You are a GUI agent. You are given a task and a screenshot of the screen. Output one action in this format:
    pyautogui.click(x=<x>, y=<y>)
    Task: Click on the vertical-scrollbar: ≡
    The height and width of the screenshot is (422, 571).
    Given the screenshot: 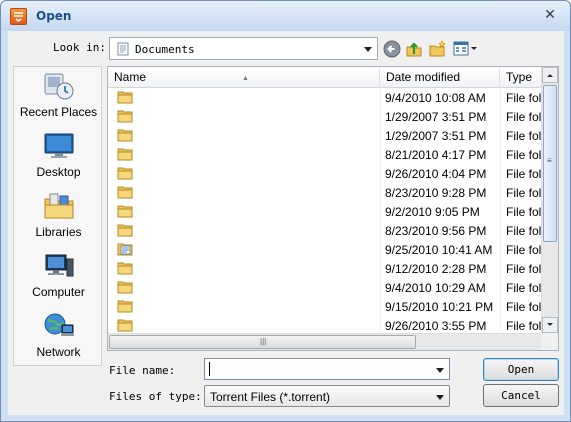 What is the action you would take?
    pyautogui.click(x=549, y=201)
    